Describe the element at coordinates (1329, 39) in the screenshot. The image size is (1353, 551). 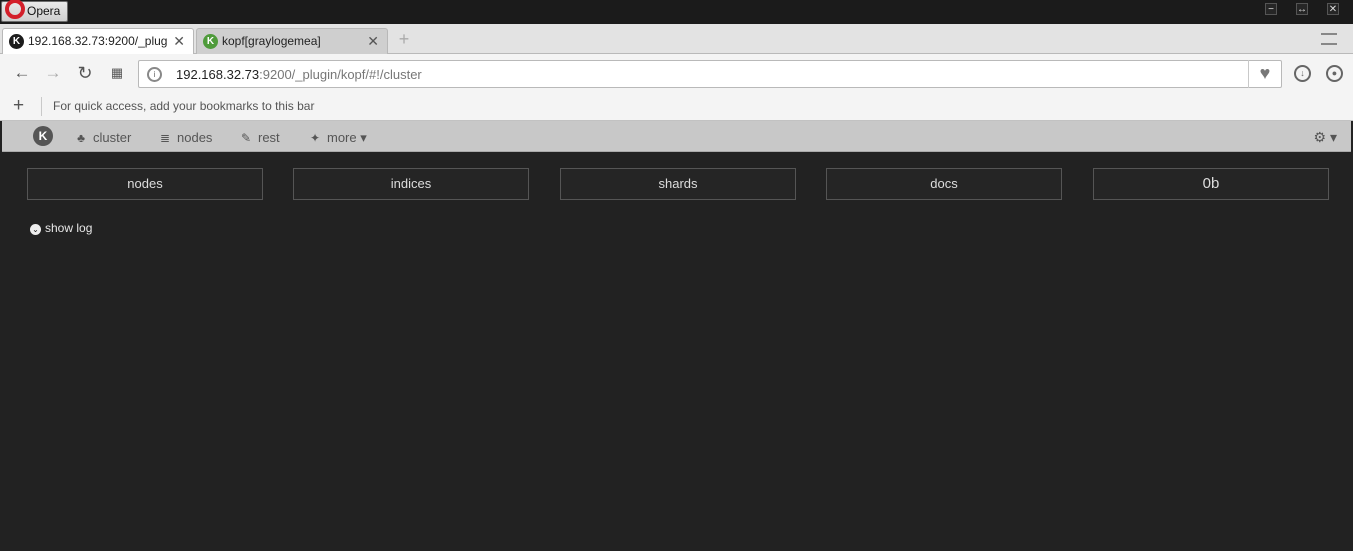
I see `tab-menu-icon` at that location.